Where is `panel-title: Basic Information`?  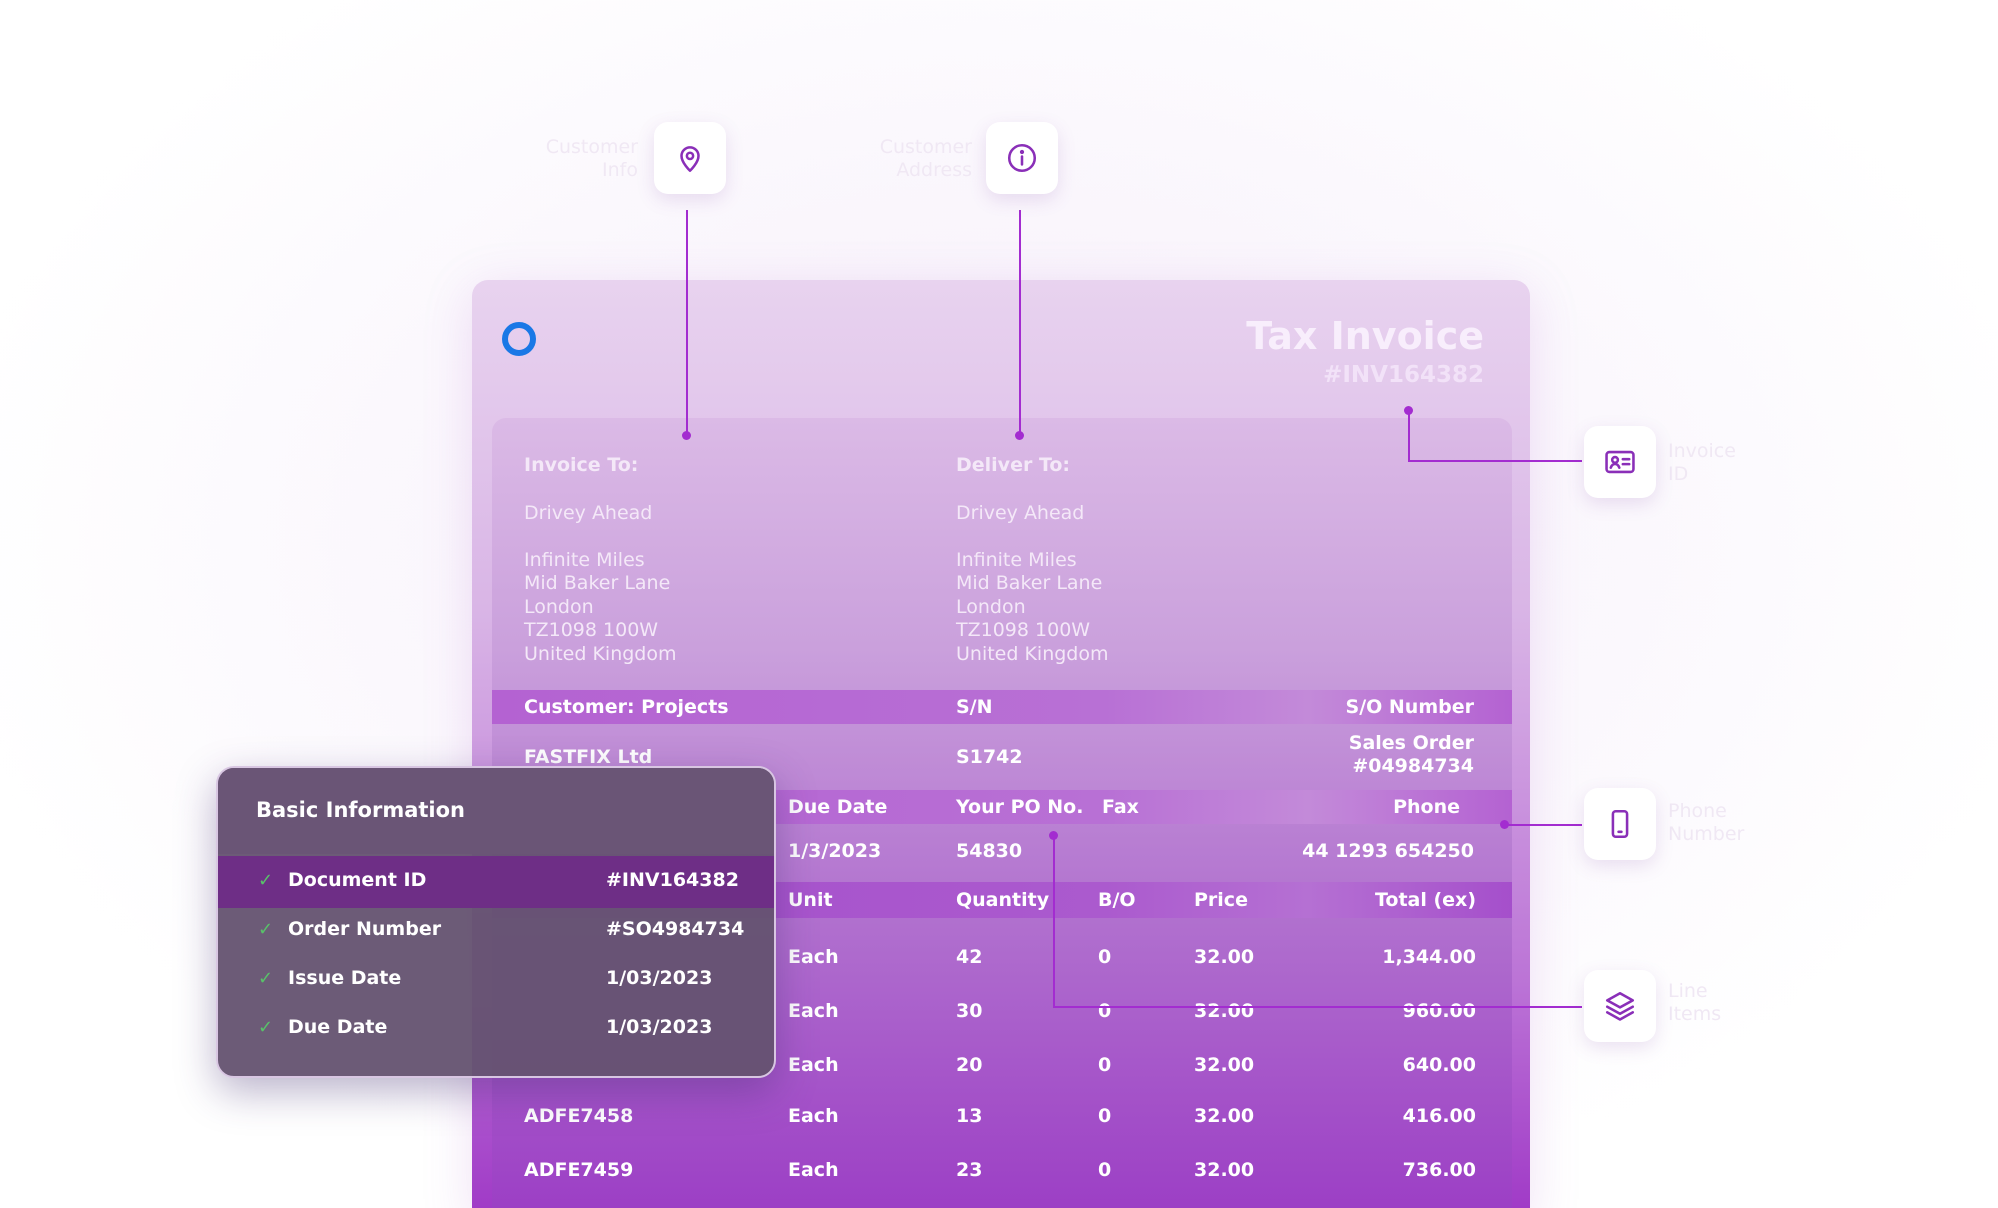
panel-title: Basic Information is located at coordinates (360, 810).